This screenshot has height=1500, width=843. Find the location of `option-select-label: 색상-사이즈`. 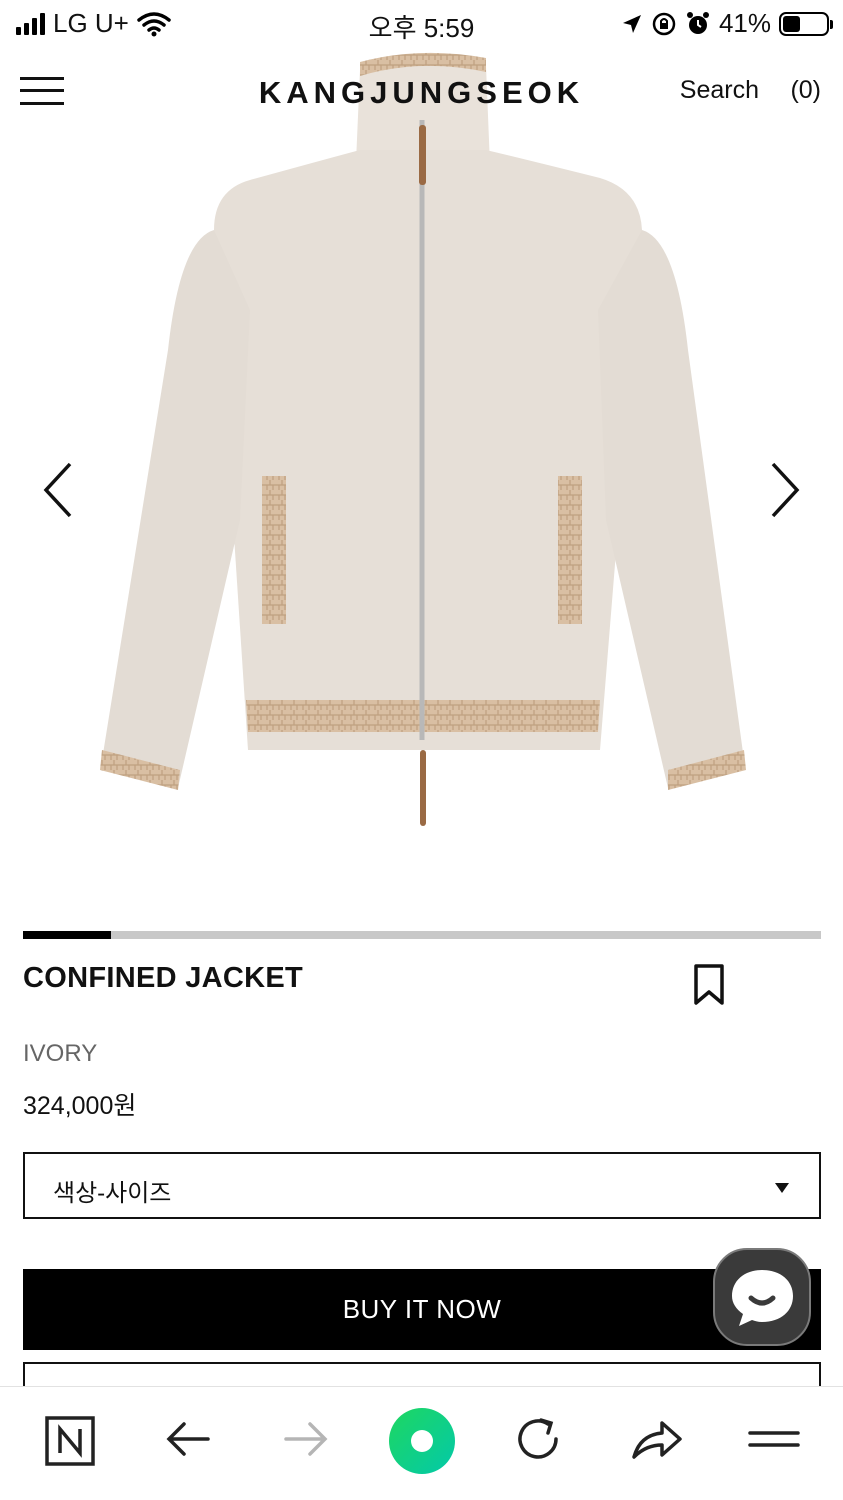

option-select-label: 색상-사이즈 is located at coordinates (112, 1193).